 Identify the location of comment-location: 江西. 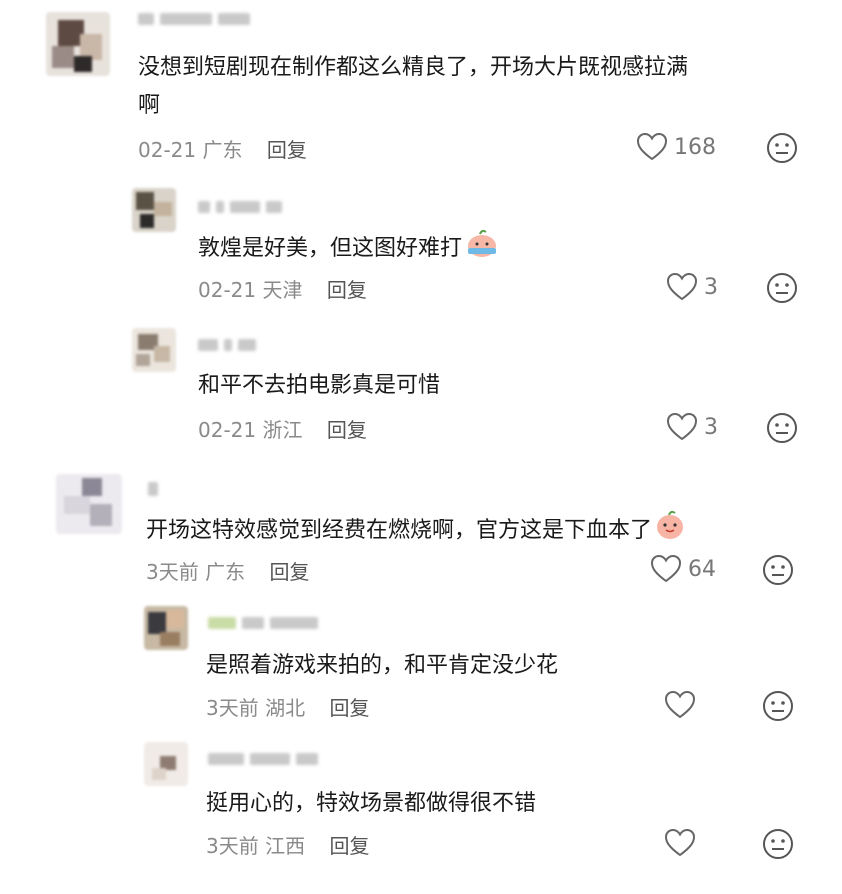
(285, 846).